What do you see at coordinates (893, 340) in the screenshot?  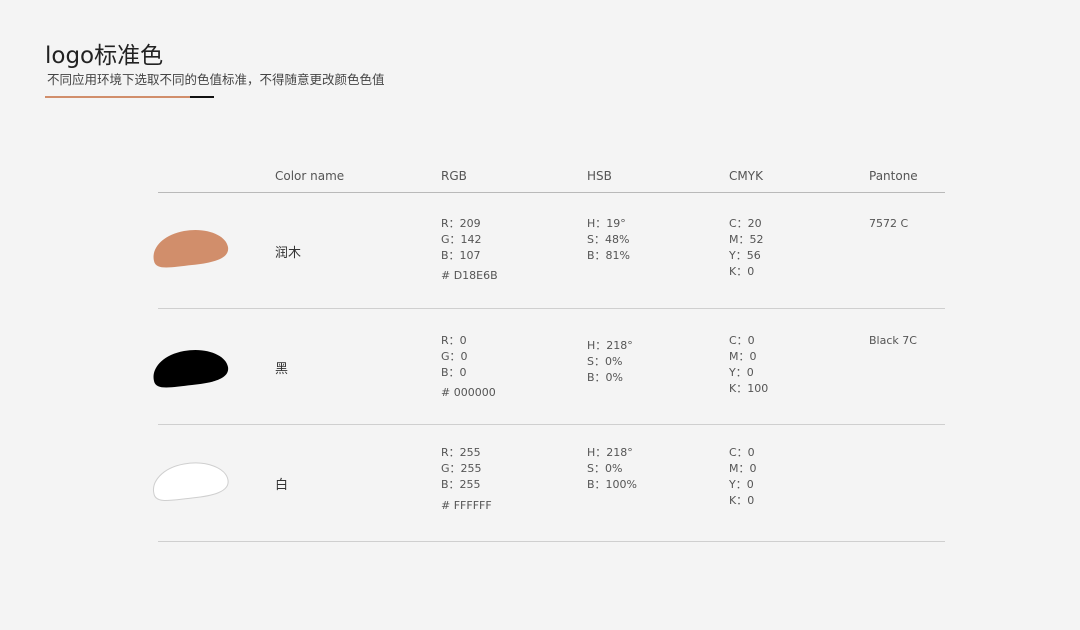 I see `pantone-value: Black 7C` at bounding box center [893, 340].